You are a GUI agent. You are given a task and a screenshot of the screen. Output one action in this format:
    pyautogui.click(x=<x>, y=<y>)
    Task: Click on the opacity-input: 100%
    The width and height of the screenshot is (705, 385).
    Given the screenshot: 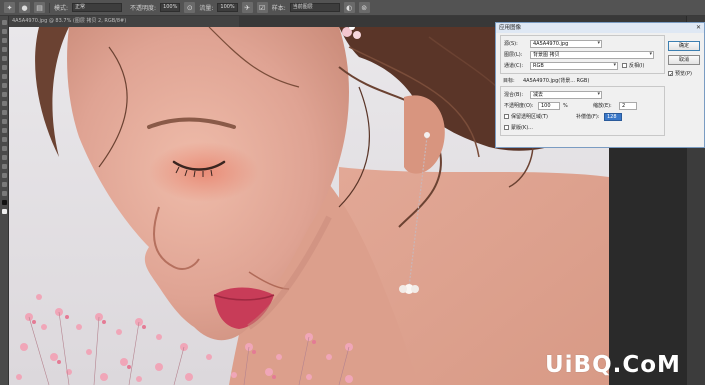 What is the action you would take?
    pyautogui.click(x=170, y=7)
    